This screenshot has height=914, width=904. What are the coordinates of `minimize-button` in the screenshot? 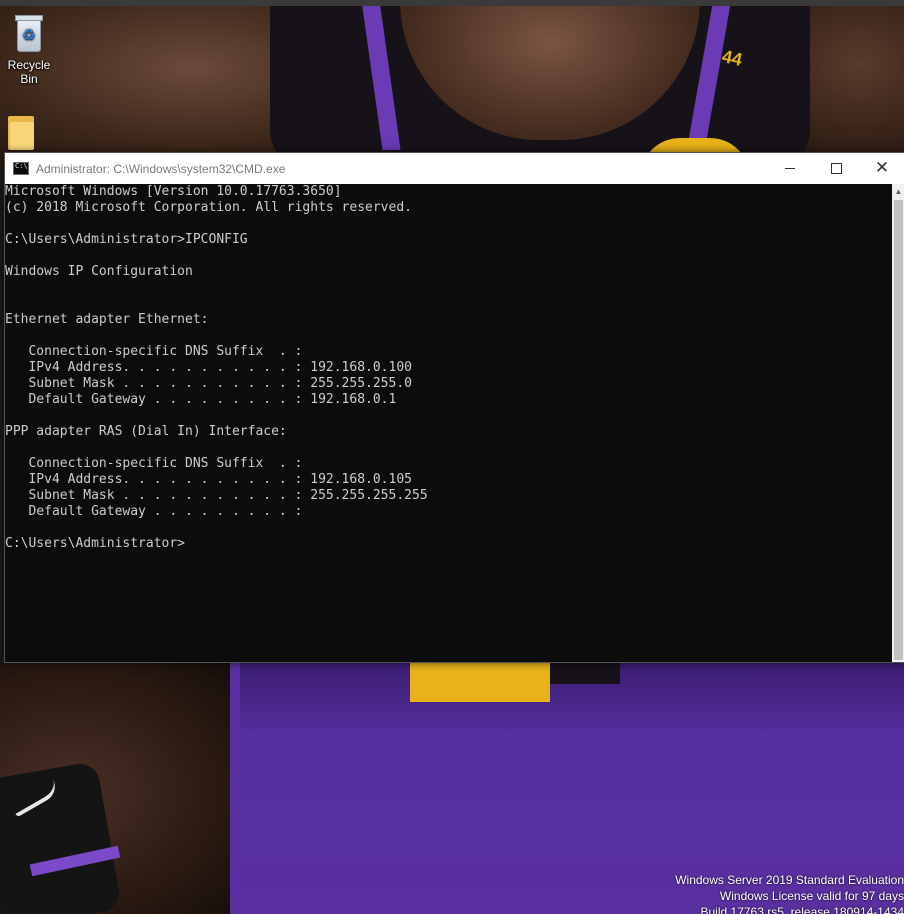 It's located at (790, 168).